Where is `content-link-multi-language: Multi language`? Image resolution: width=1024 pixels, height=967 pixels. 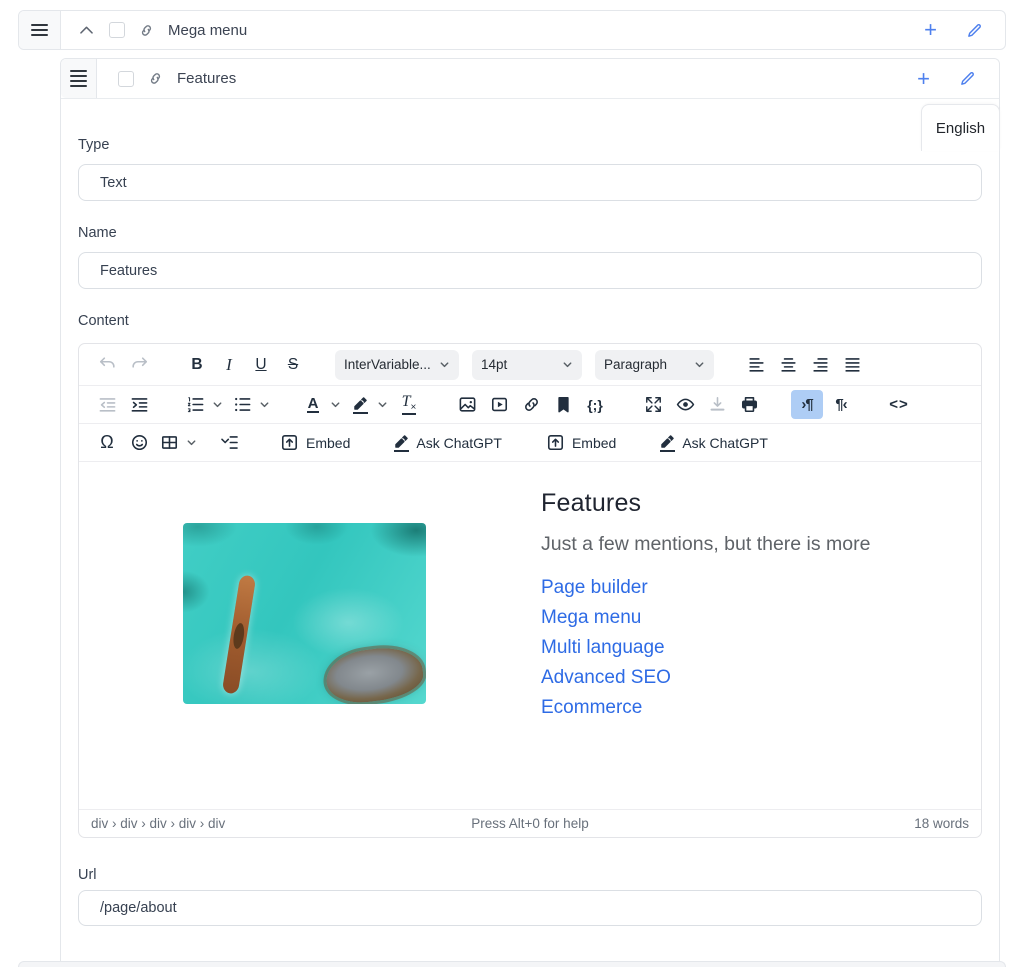 content-link-multi-language: Multi language is located at coordinates (603, 648).